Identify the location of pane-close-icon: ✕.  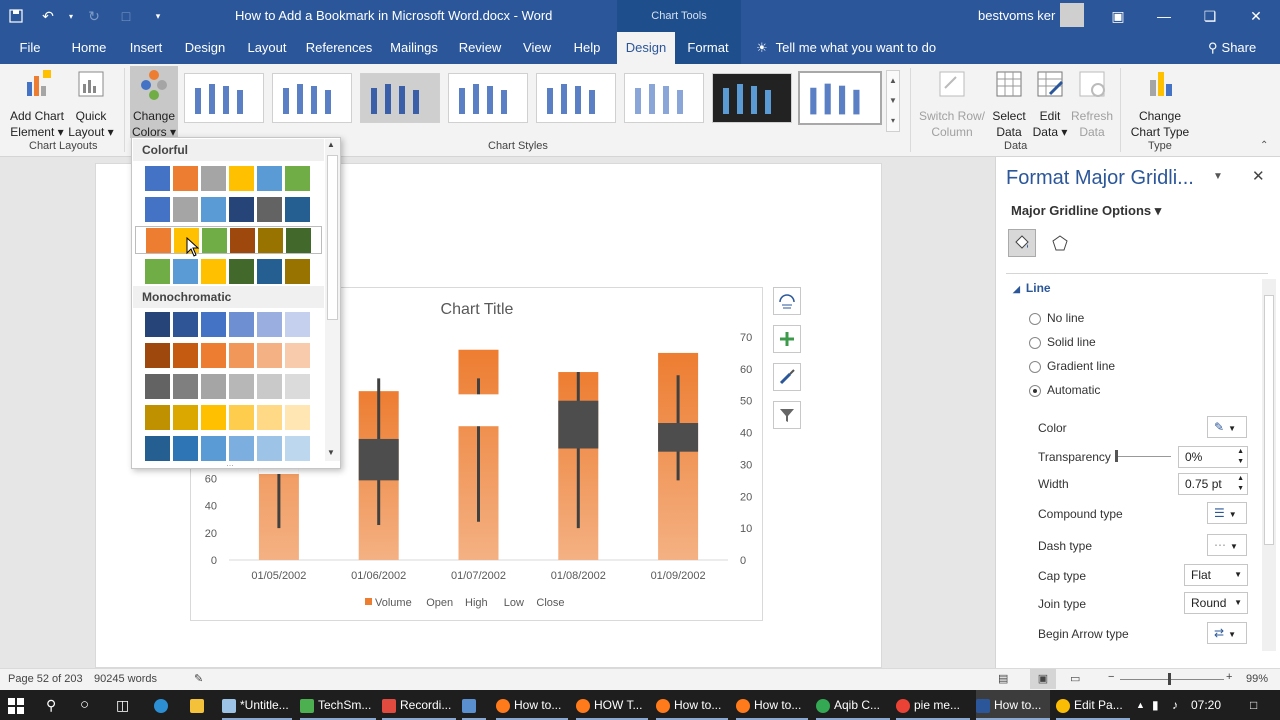
(1258, 176).